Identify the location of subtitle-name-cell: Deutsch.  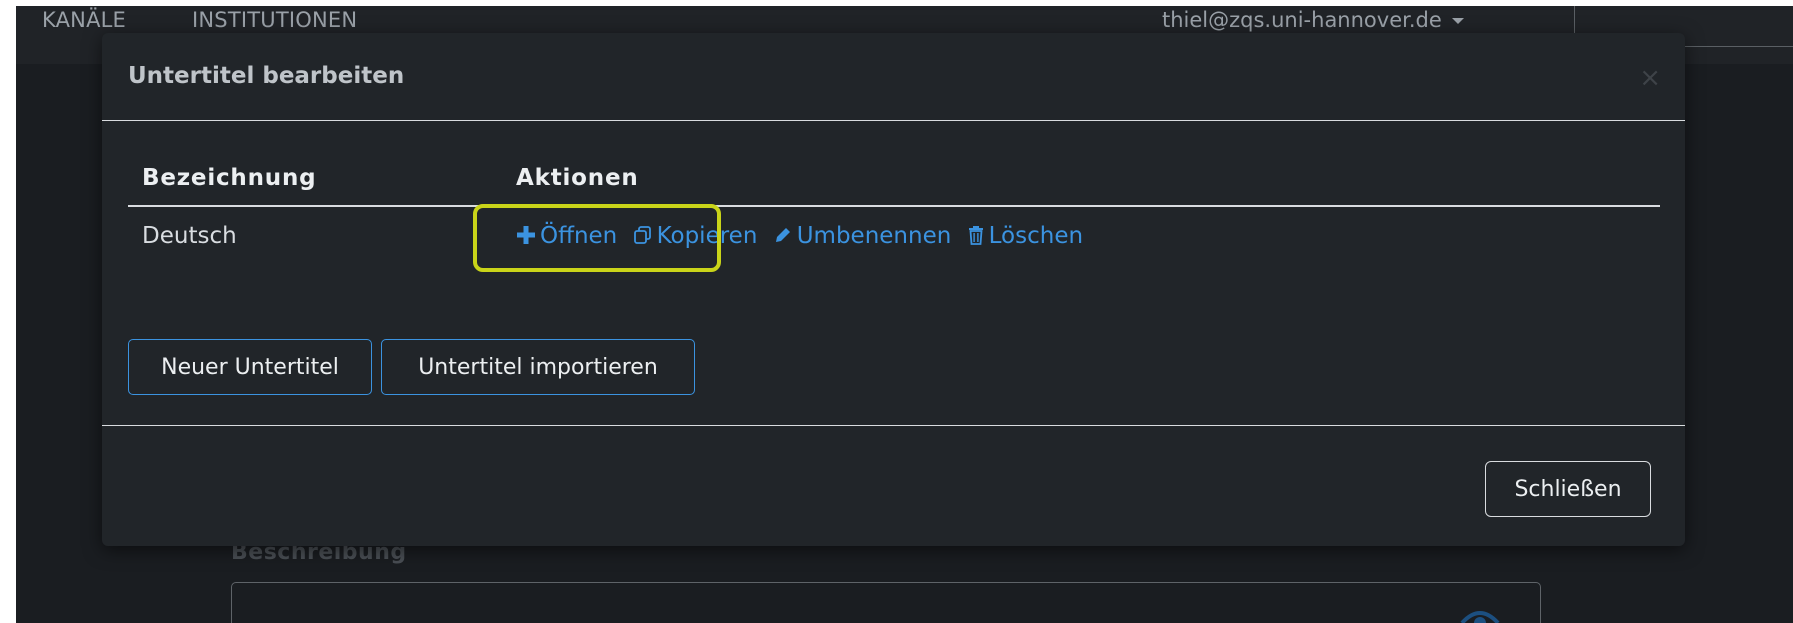
(189, 236).